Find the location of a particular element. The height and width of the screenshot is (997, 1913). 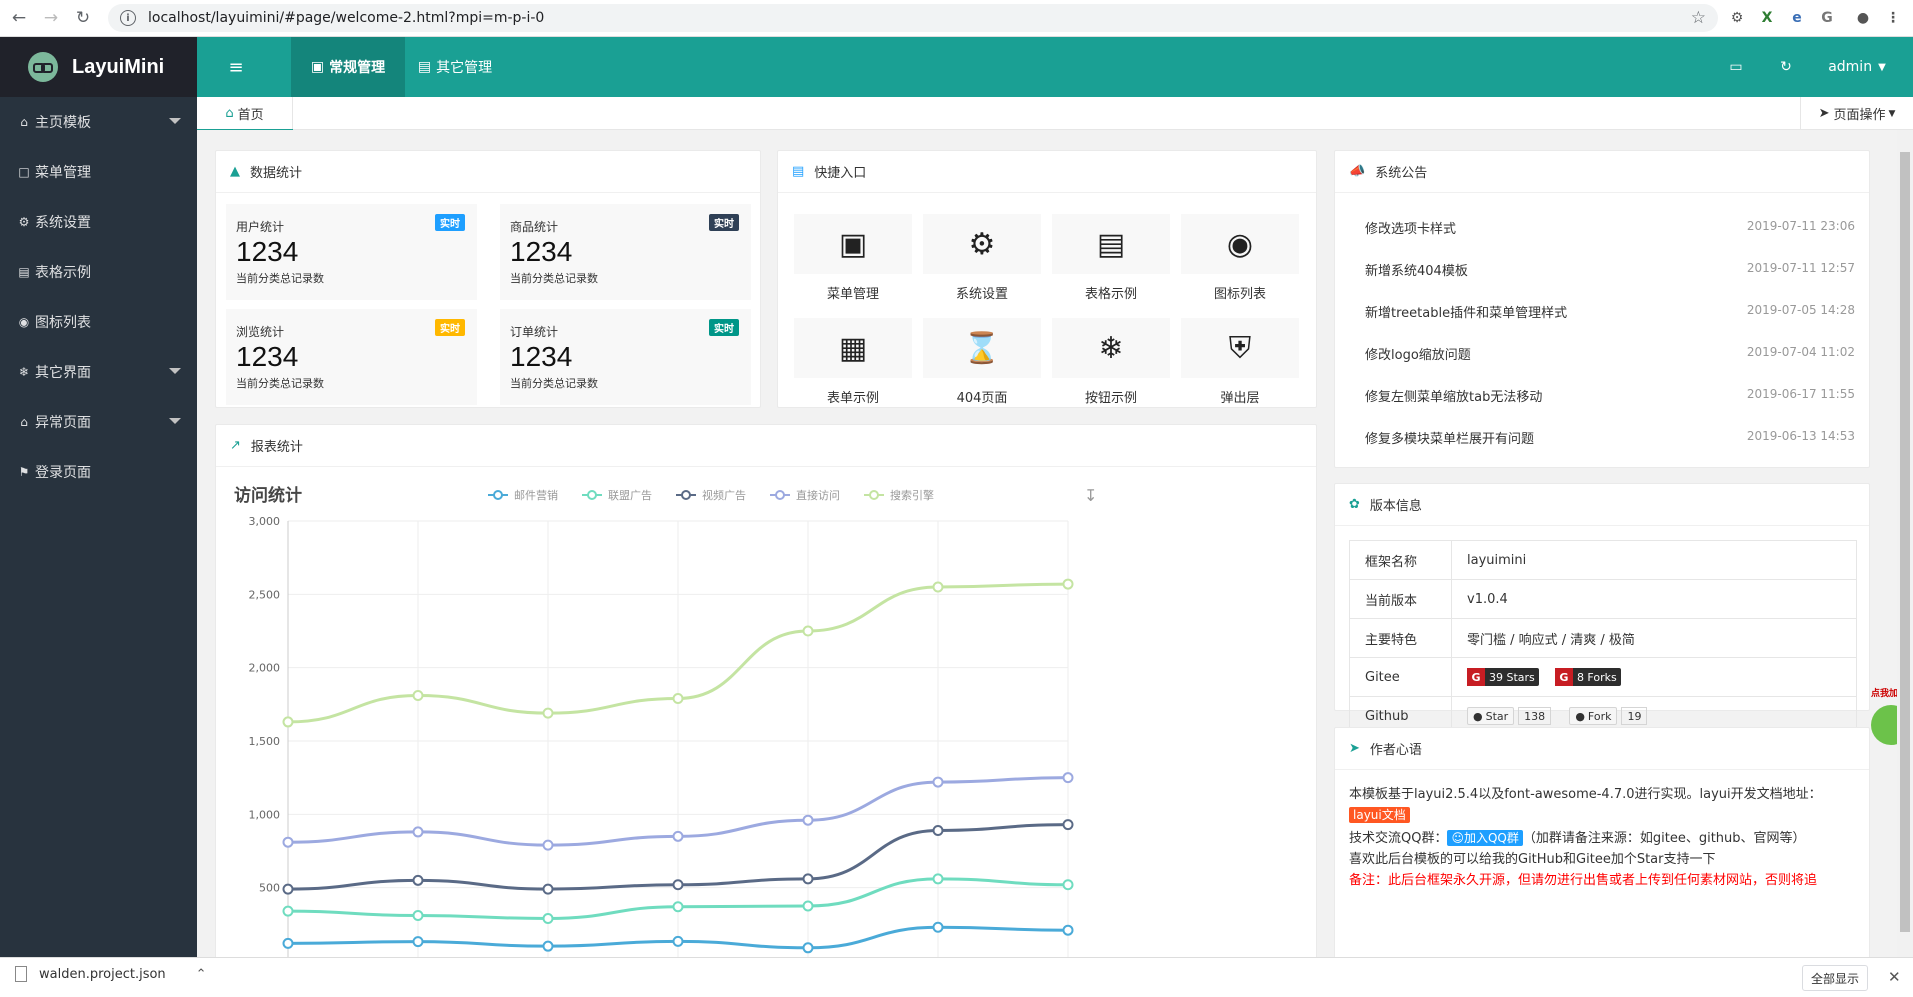

vertical-scrollbar is located at coordinates (1905, 543).